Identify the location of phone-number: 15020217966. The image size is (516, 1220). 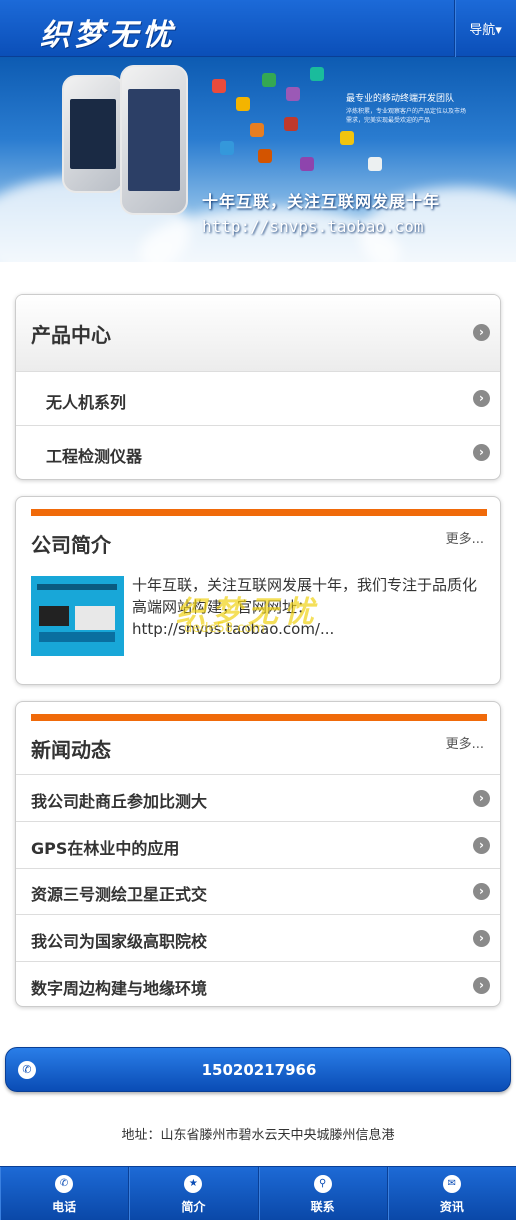
(259, 1070).